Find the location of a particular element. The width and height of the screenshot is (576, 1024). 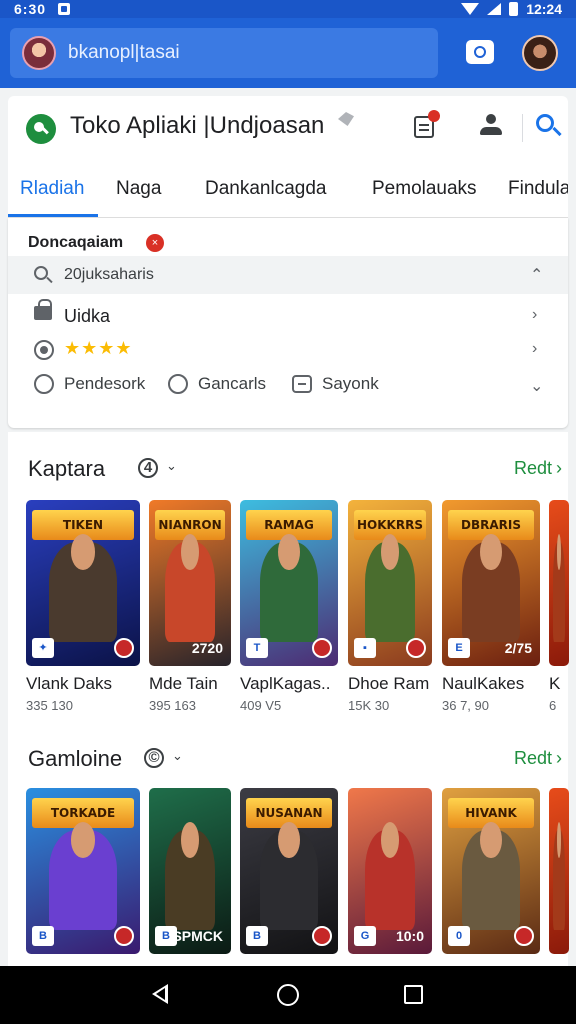

rating-radio is located at coordinates (44, 350).